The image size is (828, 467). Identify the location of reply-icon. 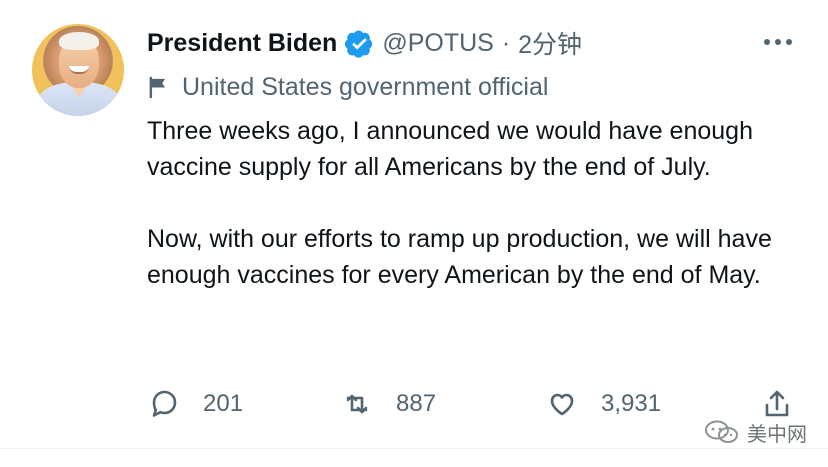
(164, 403).